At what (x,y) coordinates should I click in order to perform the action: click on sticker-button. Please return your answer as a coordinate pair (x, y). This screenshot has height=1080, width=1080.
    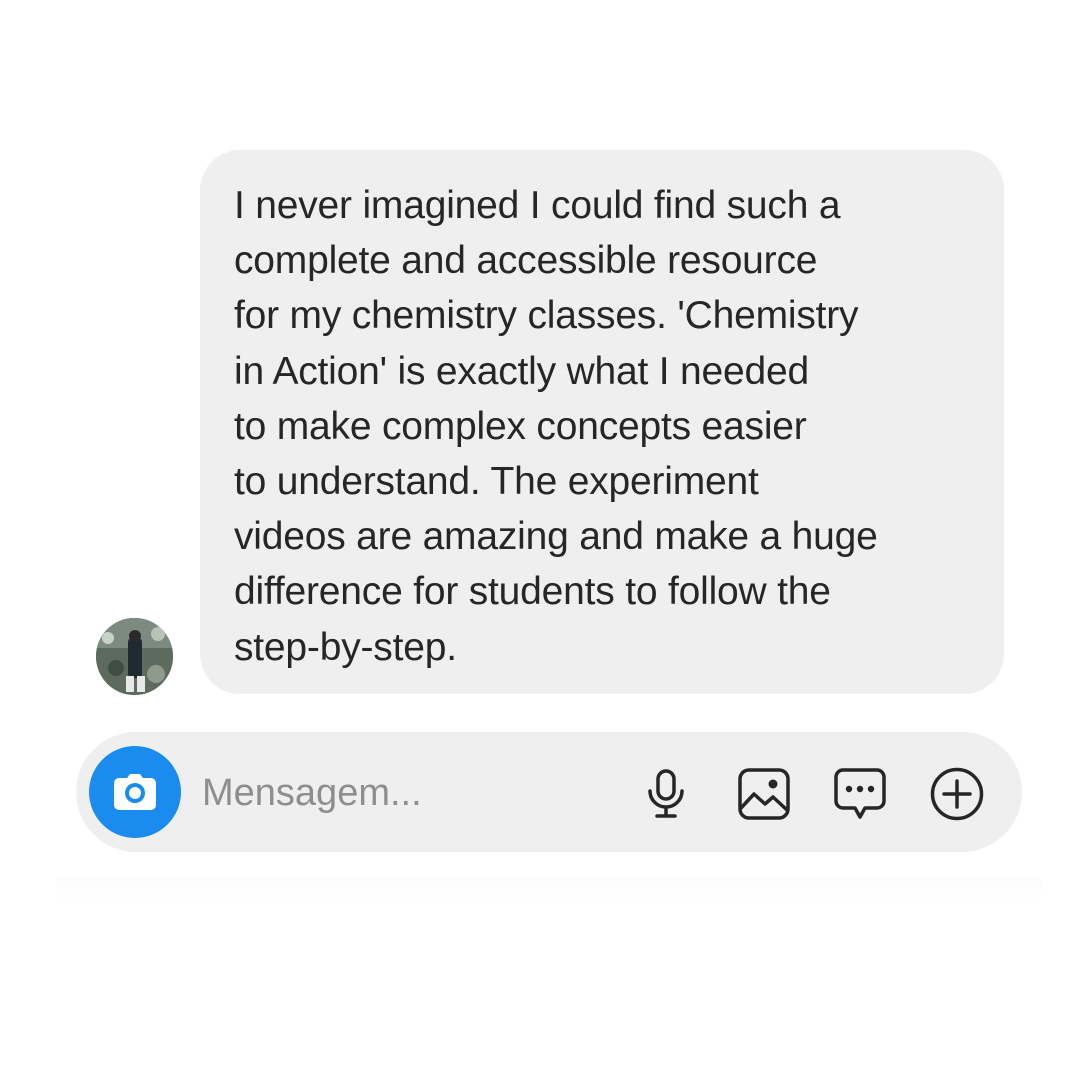
    Looking at the image, I should click on (860, 794).